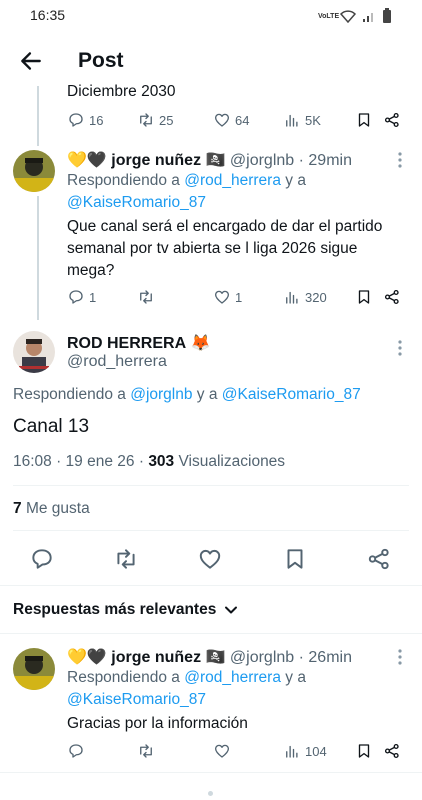  I want to click on reply-1-actions: 1 1 320, so click(237, 299).